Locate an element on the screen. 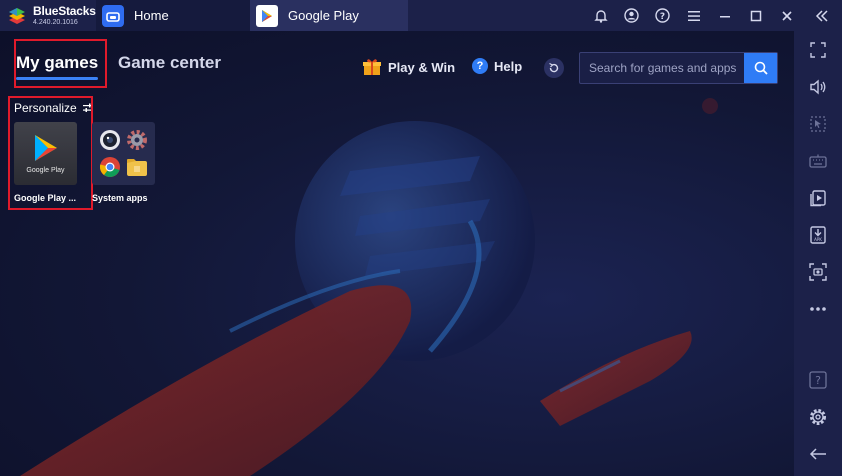 The height and width of the screenshot is (476, 842). help-link: ? Help is located at coordinates (497, 66).